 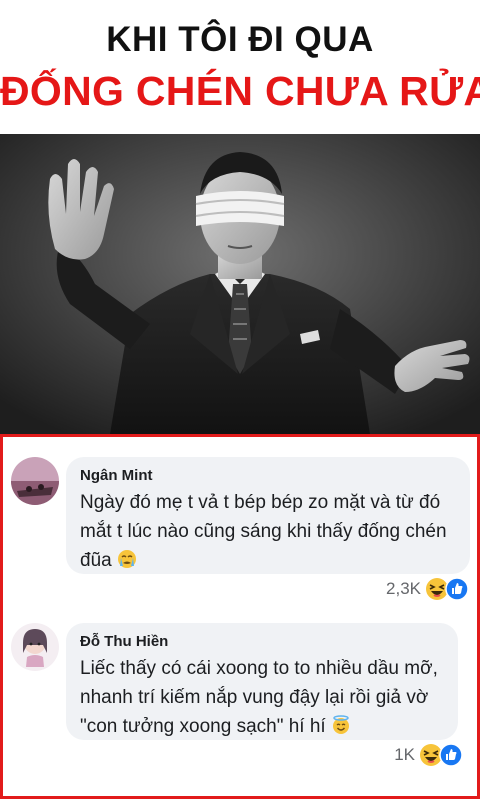 What do you see at coordinates (96, 560) in the screenshot?
I see `comment-line: đũa` at bounding box center [96, 560].